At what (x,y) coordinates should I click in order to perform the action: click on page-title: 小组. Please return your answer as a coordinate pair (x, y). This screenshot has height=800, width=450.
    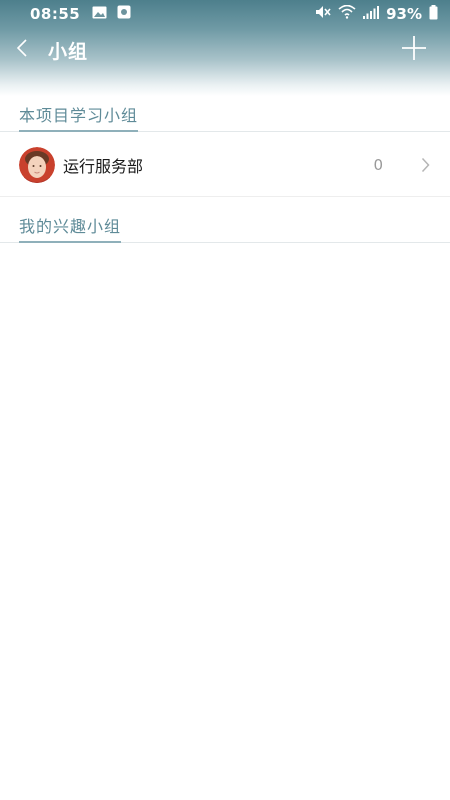
    Looking at the image, I should click on (68, 51).